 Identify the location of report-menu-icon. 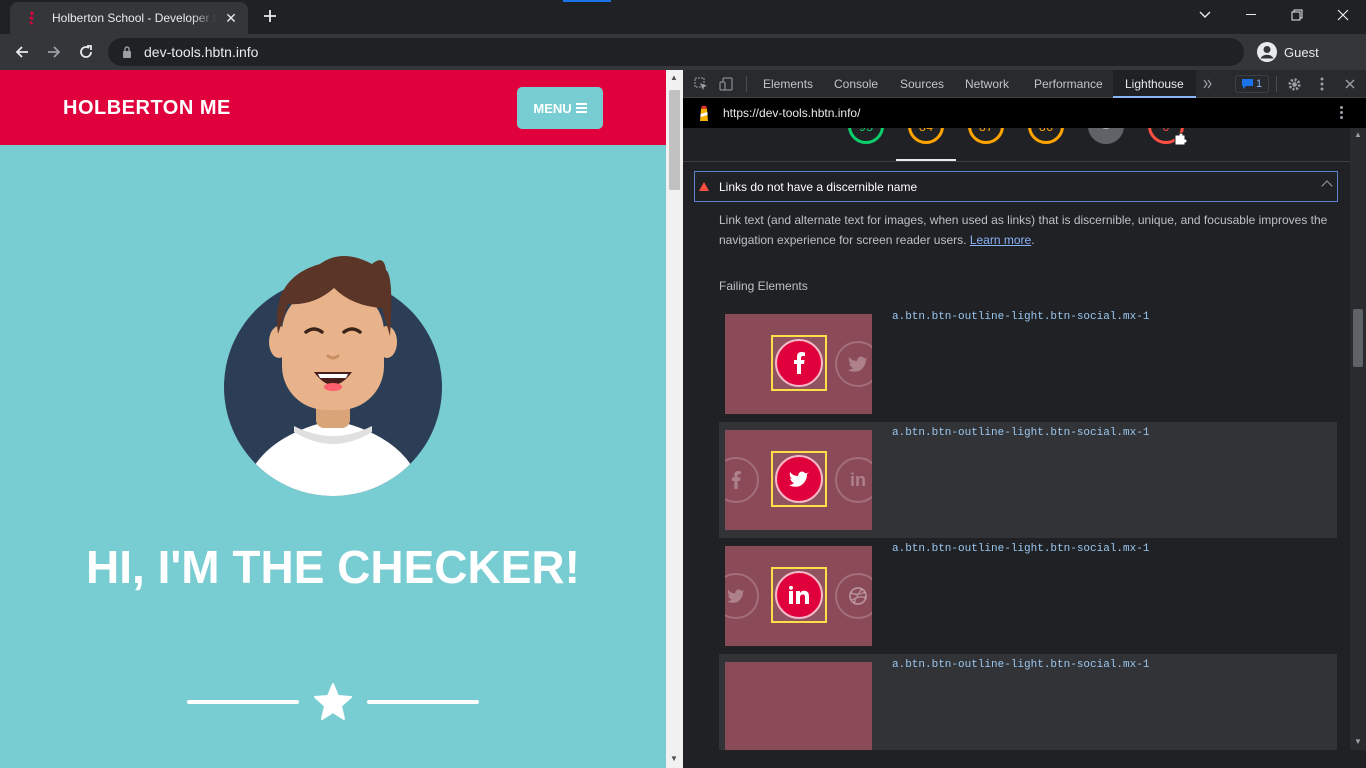
(1341, 114).